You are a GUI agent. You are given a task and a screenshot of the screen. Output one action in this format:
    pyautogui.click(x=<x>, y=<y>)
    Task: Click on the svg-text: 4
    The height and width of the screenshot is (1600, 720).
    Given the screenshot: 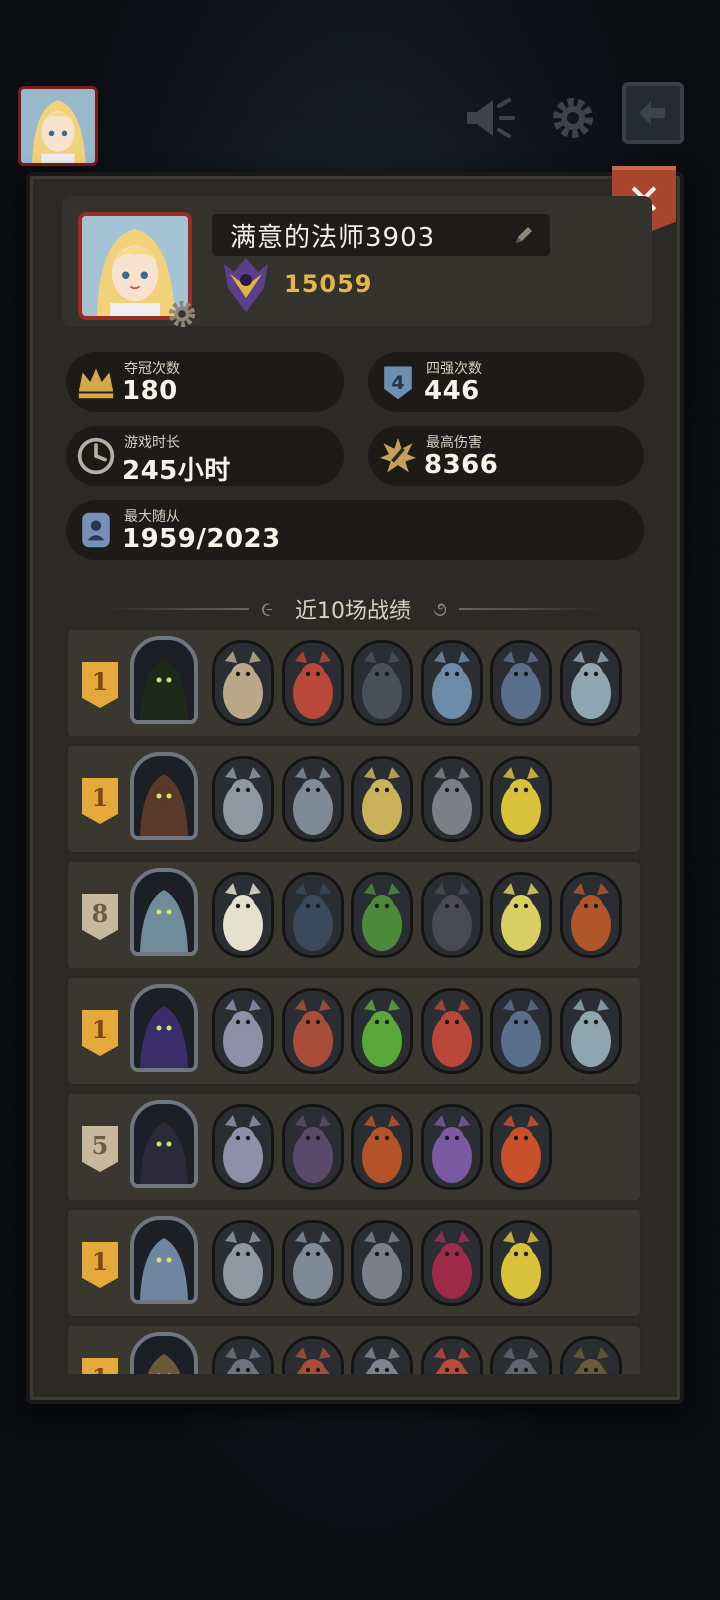 What is the action you would take?
    pyautogui.click(x=397, y=383)
    